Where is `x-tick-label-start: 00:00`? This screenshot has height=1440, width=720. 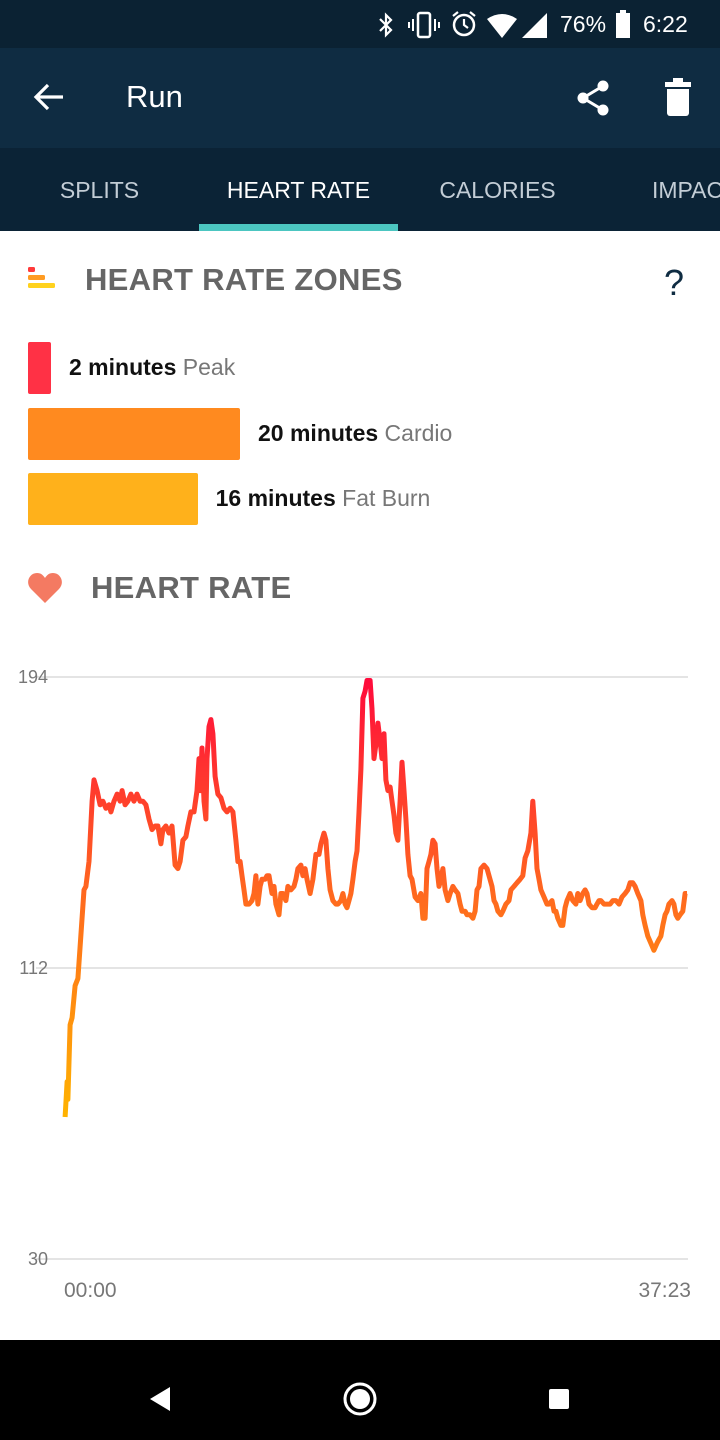
x-tick-label-start: 00:00 is located at coordinates (90, 1290).